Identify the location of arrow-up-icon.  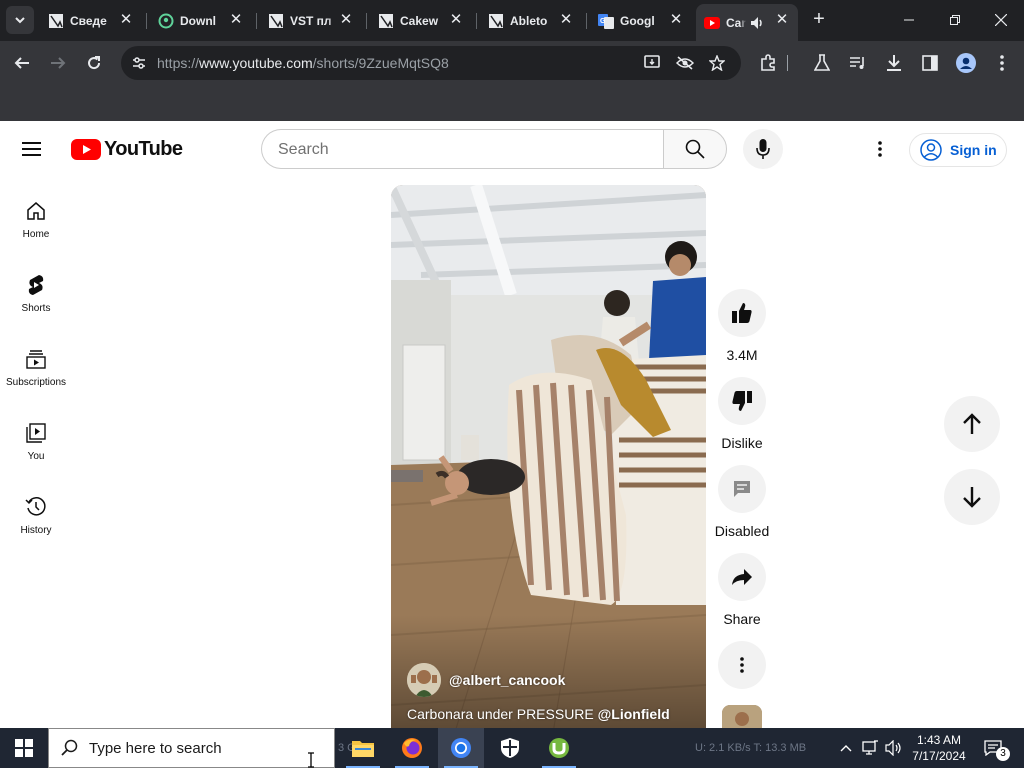
(972, 423).